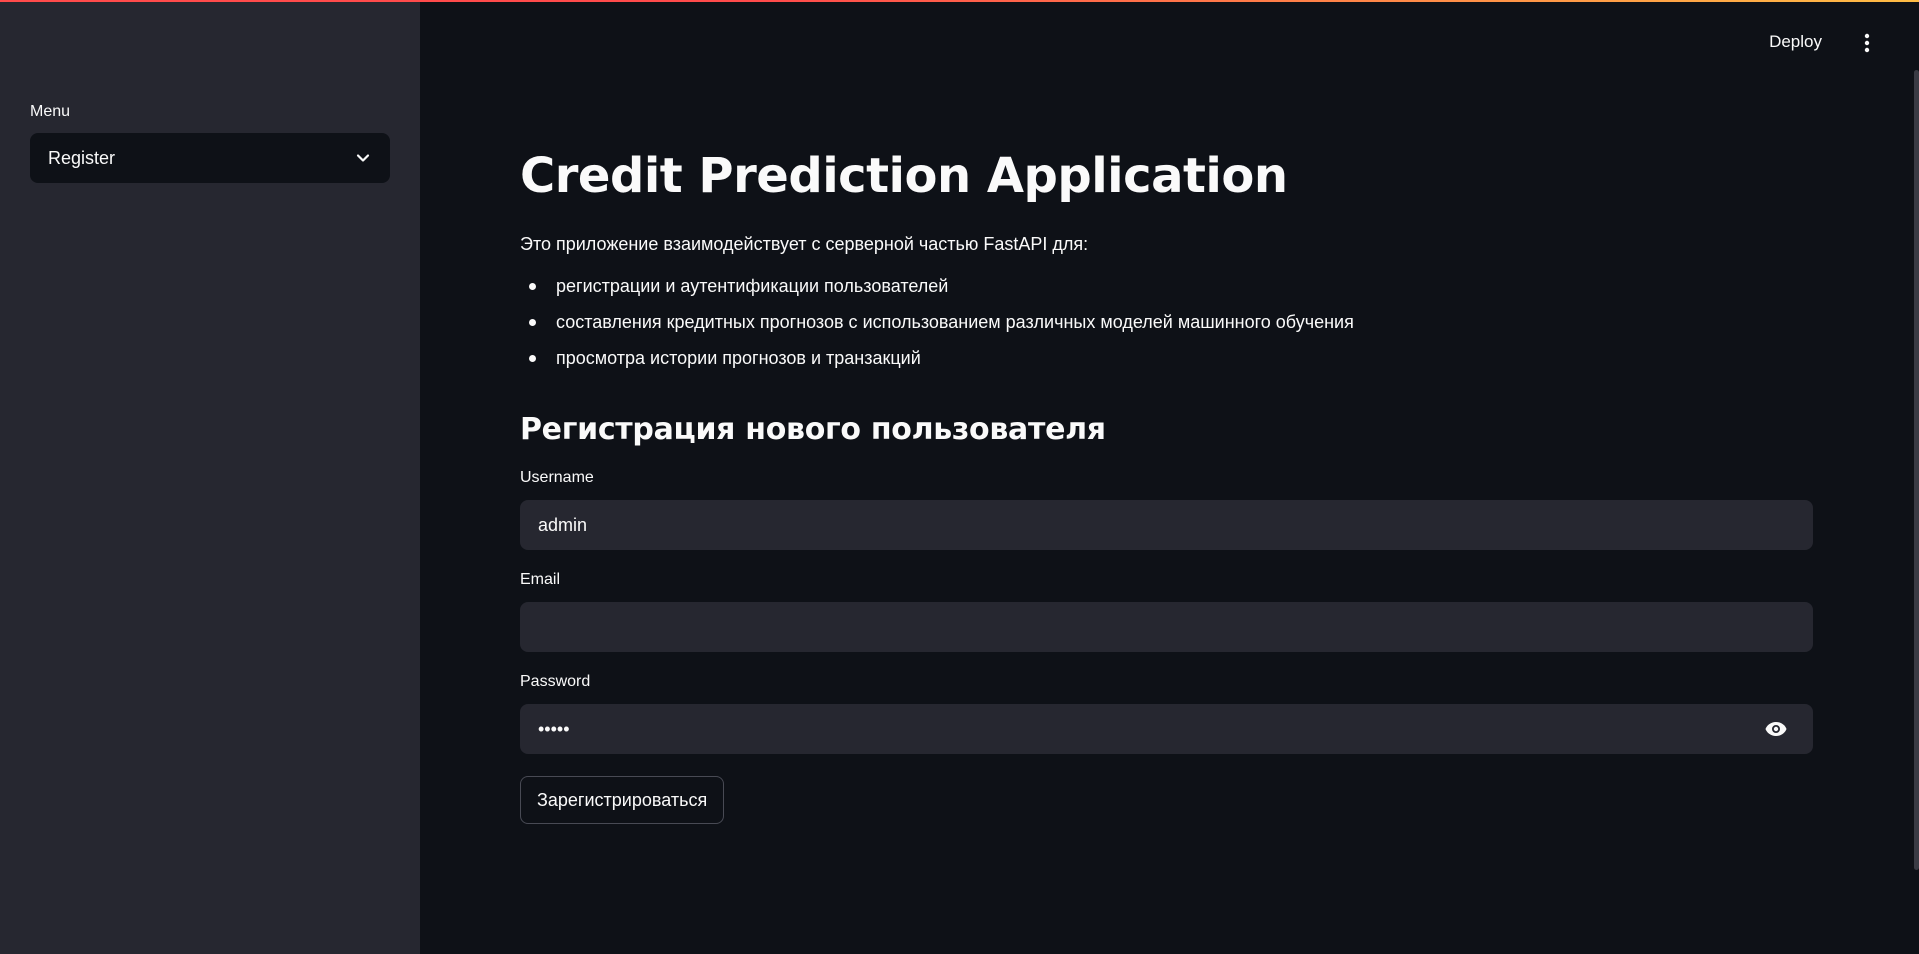 Image resolution: width=1919 pixels, height=954 pixels. I want to click on email-label: Email, so click(540, 579).